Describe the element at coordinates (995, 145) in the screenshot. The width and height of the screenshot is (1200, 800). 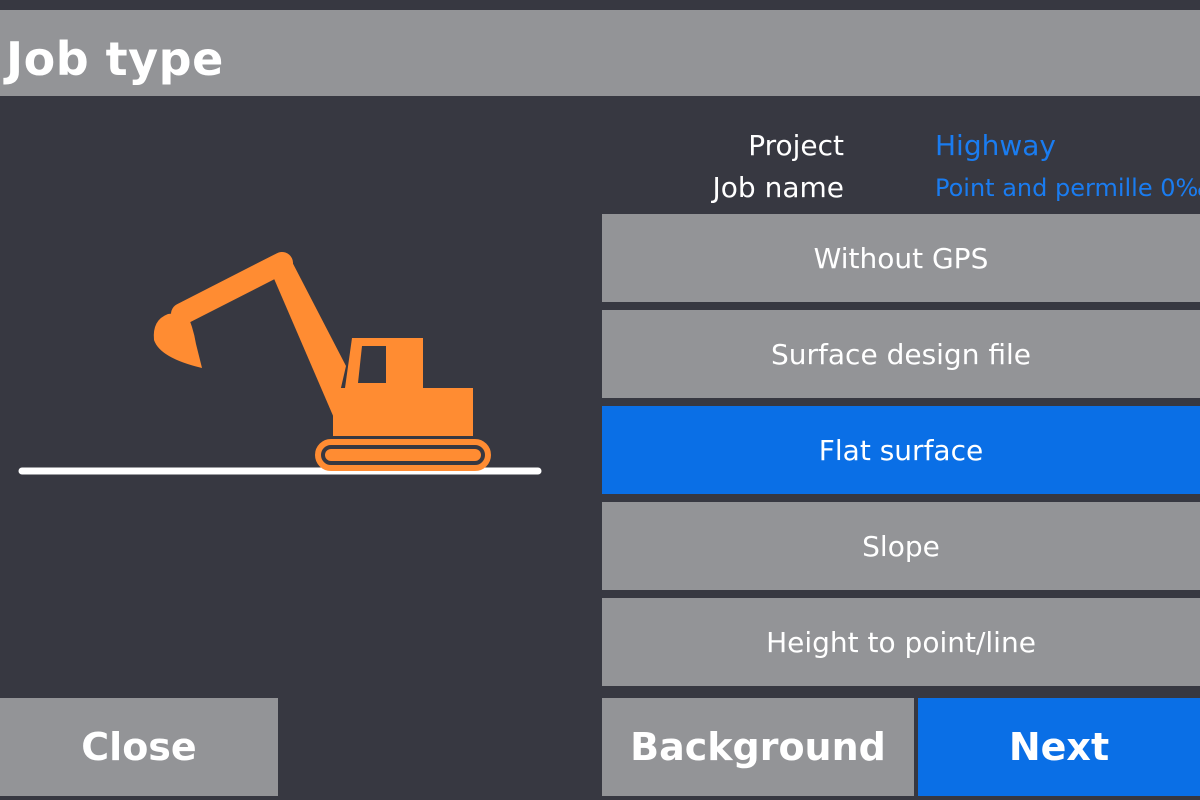
I see `project-value: Highway` at that location.